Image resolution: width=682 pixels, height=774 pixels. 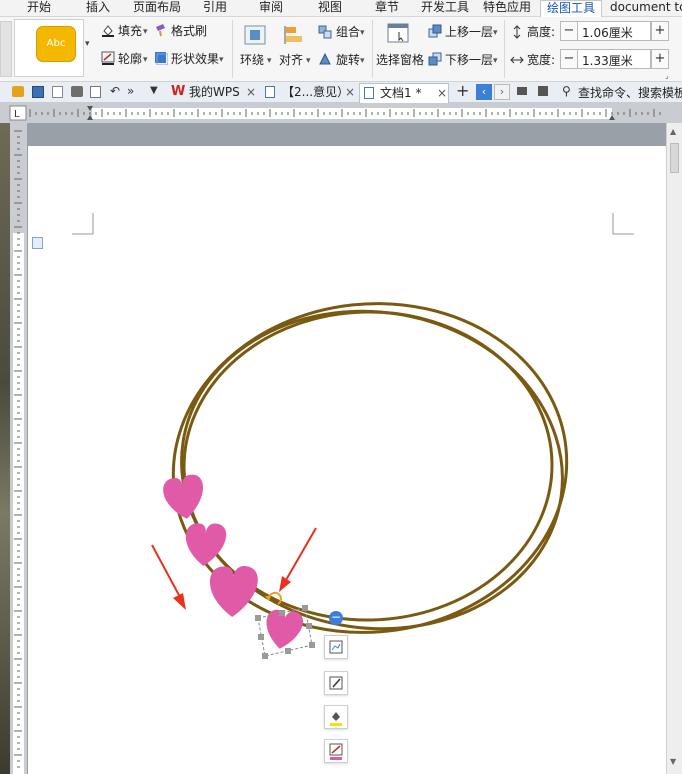 I want to click on fill-color-icon, so click(x=336, y=719).